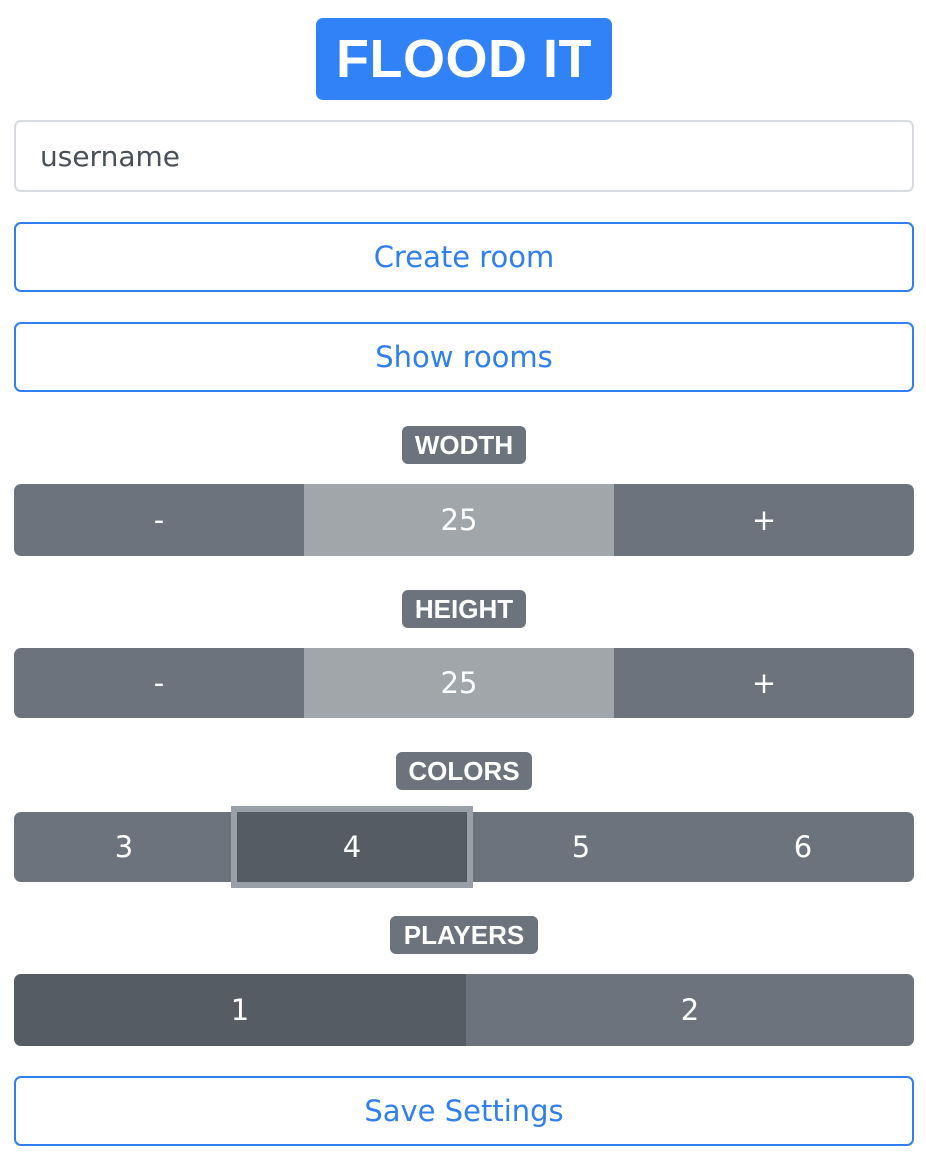  I want to click on width-decrement-button: -, so click(159, 520).